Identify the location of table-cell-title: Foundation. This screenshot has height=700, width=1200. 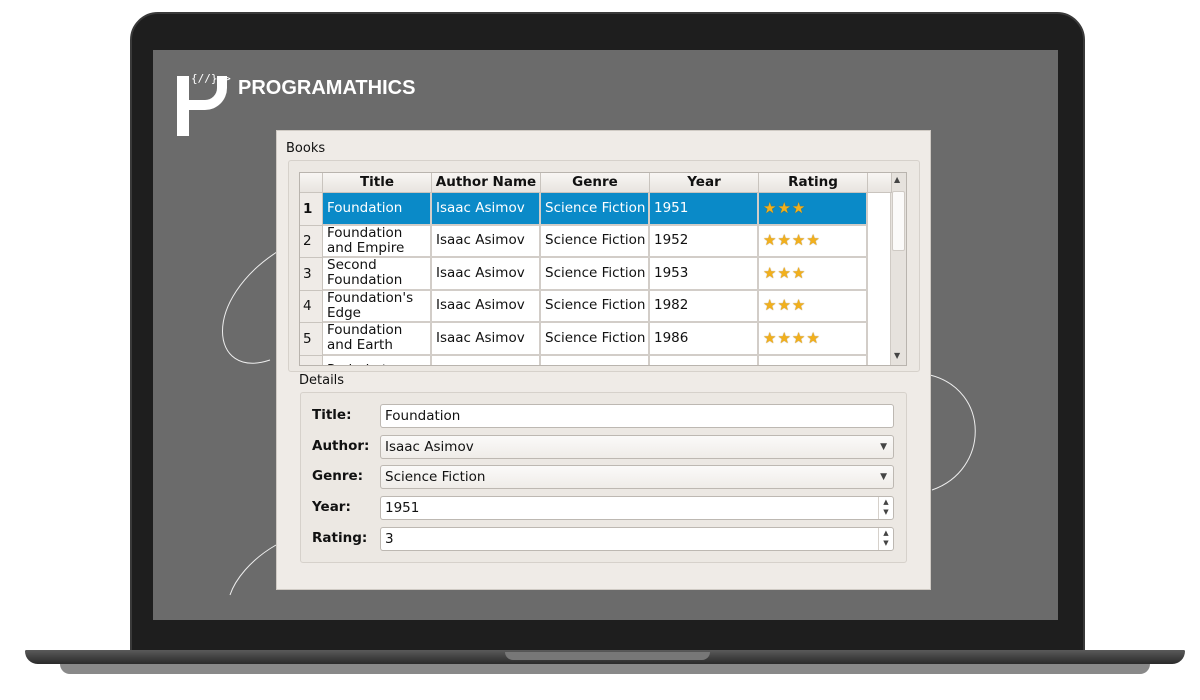
(377, 209).